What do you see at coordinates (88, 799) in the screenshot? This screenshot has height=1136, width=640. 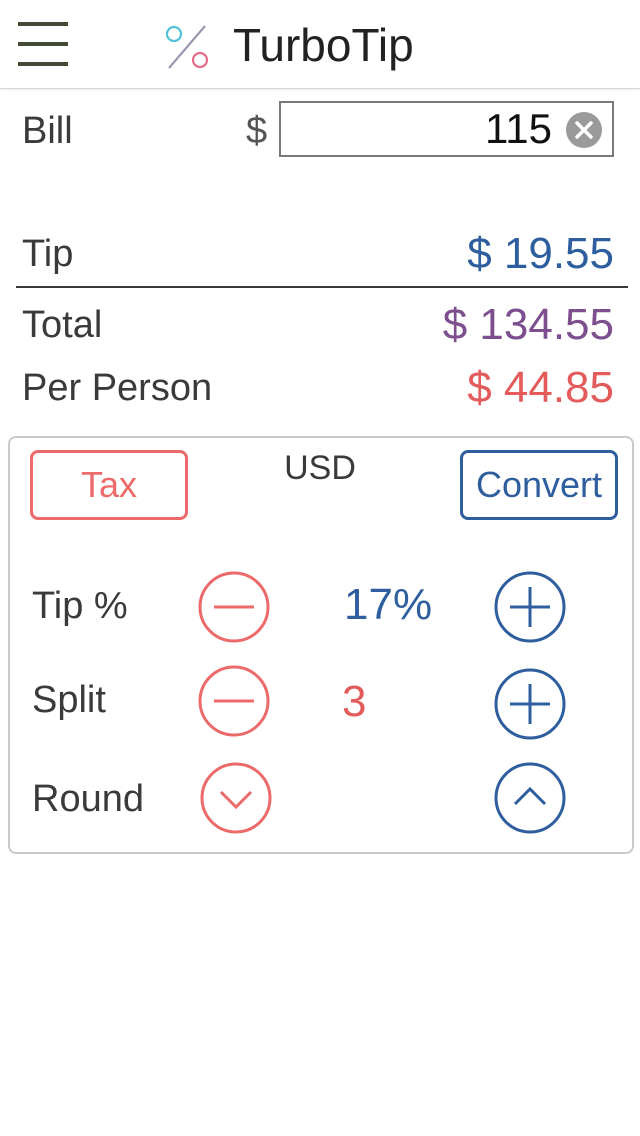 I see `round-label: Round` at bounding box center [88, 799].